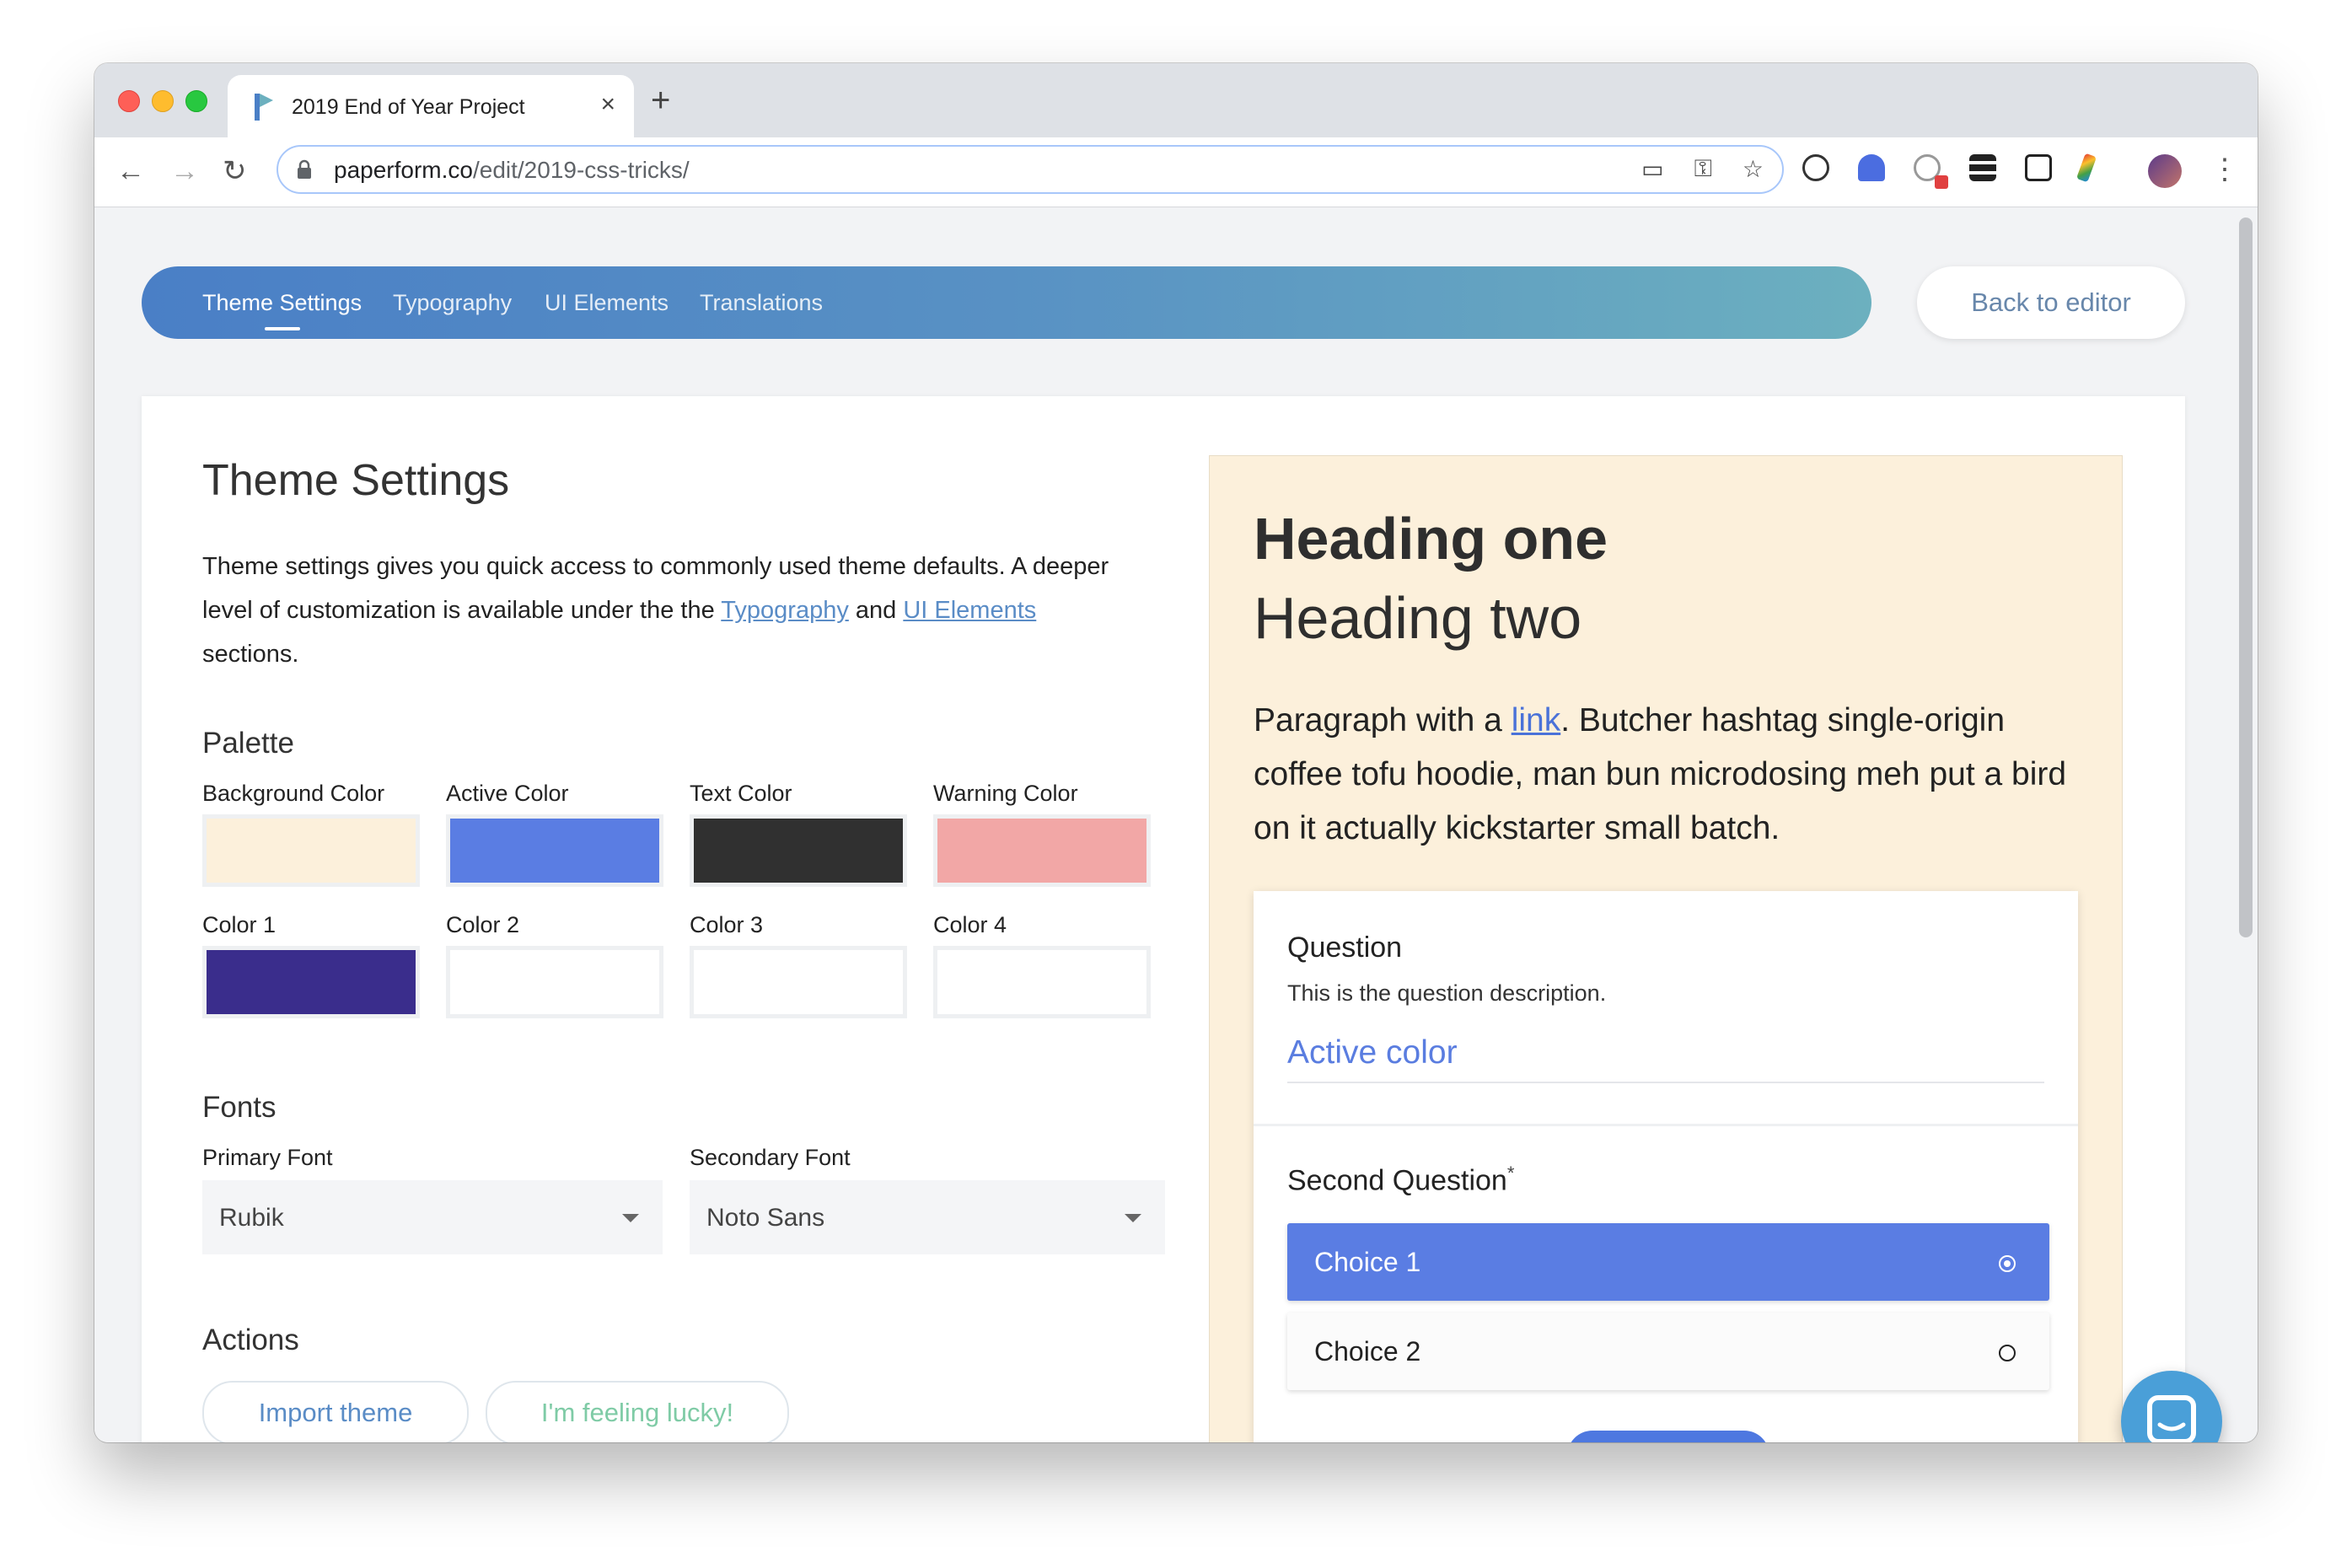  Describe the element at coordinates (248, 743) in the screenshot. I see `palette-heading: Palette` at that location.